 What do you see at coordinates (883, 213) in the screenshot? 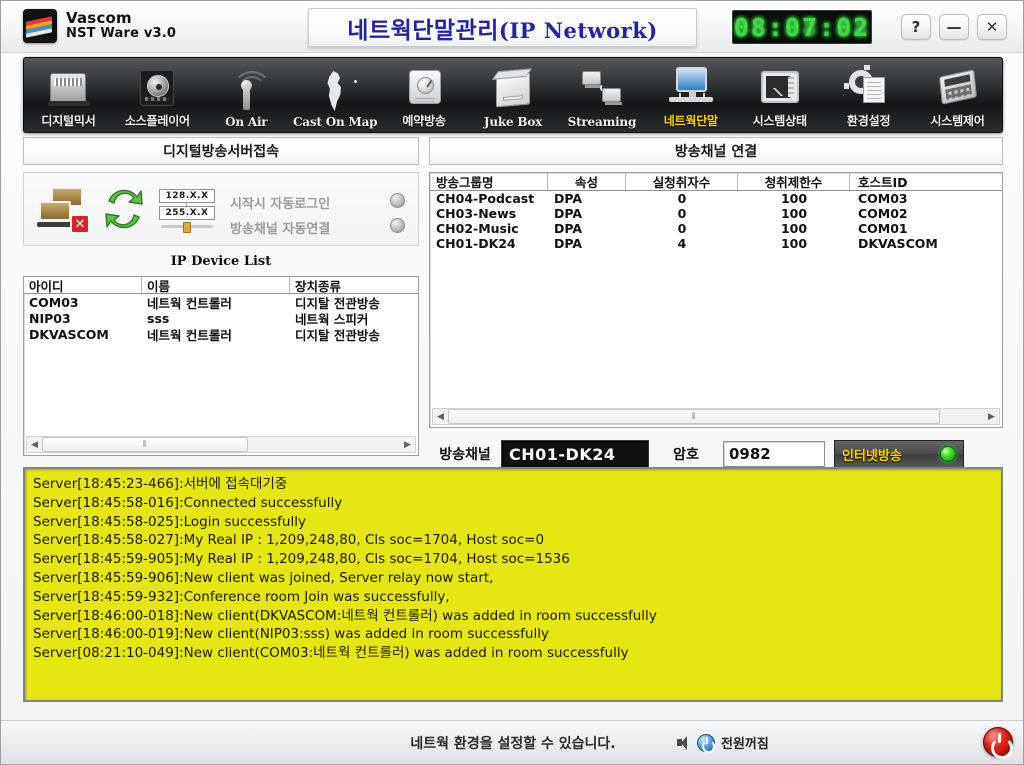
I see `cell-hostid: COM02` at bounding box center [883, 213].